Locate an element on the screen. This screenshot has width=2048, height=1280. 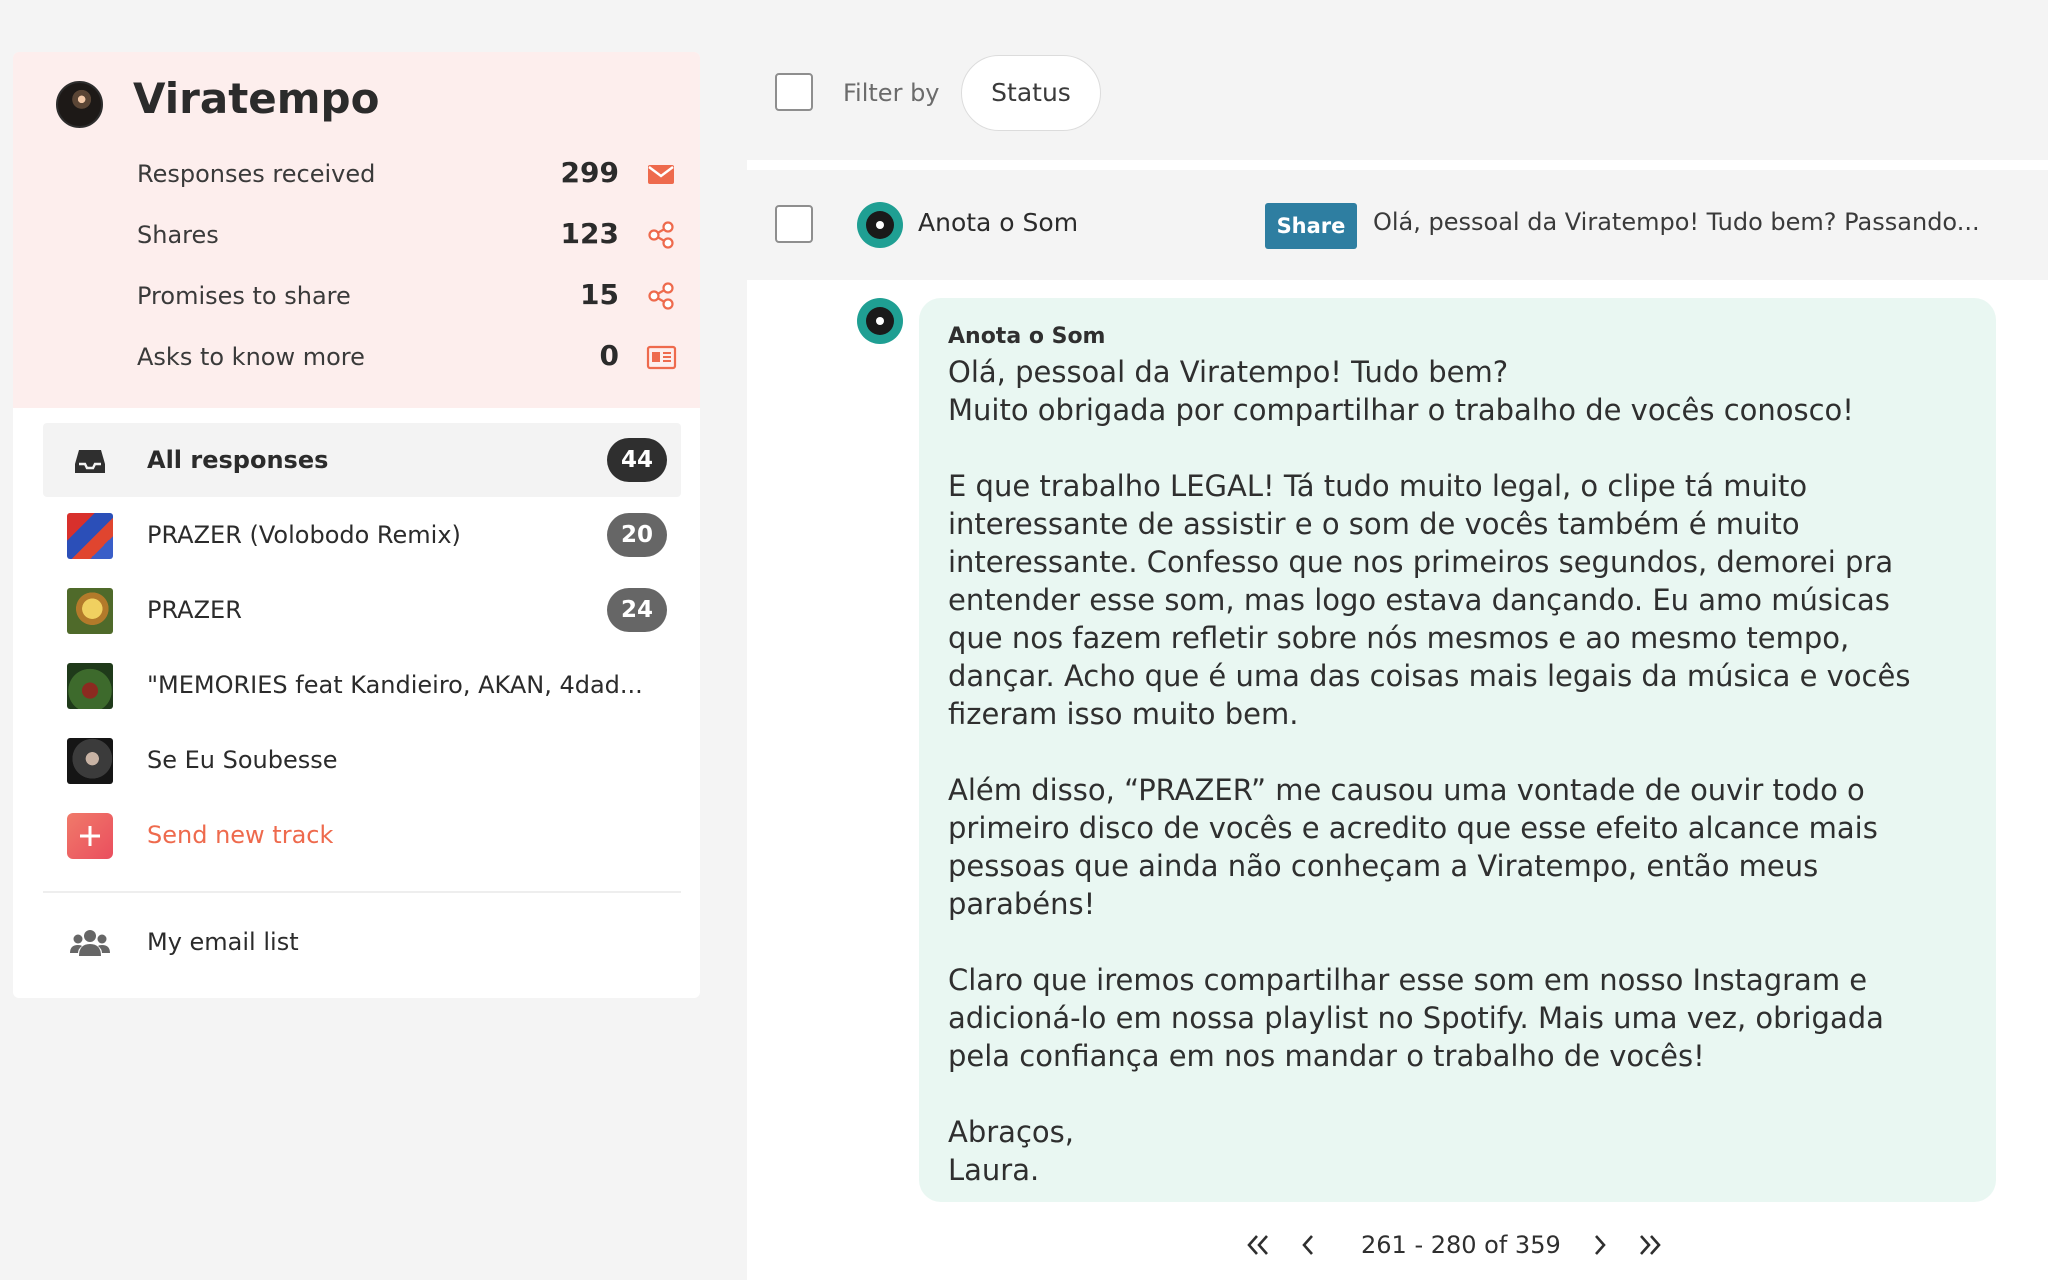
stat-value: 0 is located at coordinates (609, 355).